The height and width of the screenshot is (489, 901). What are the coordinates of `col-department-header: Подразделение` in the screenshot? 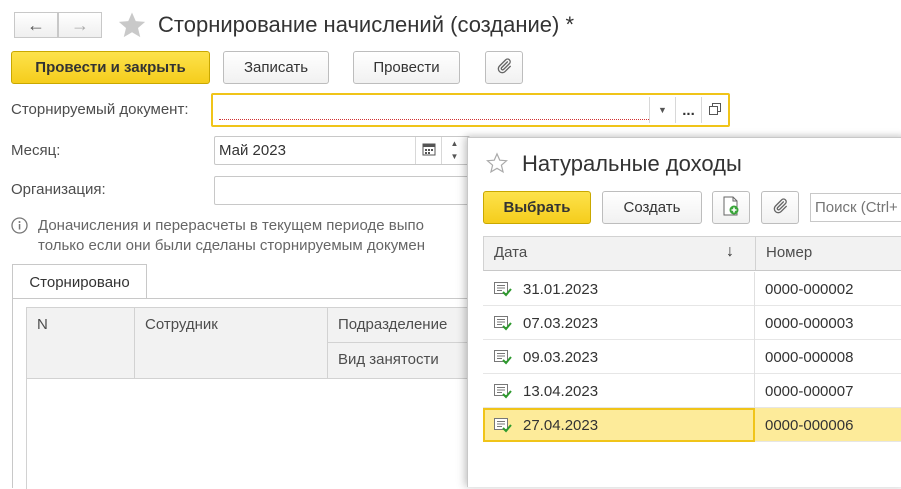 It's located at (402, 325).